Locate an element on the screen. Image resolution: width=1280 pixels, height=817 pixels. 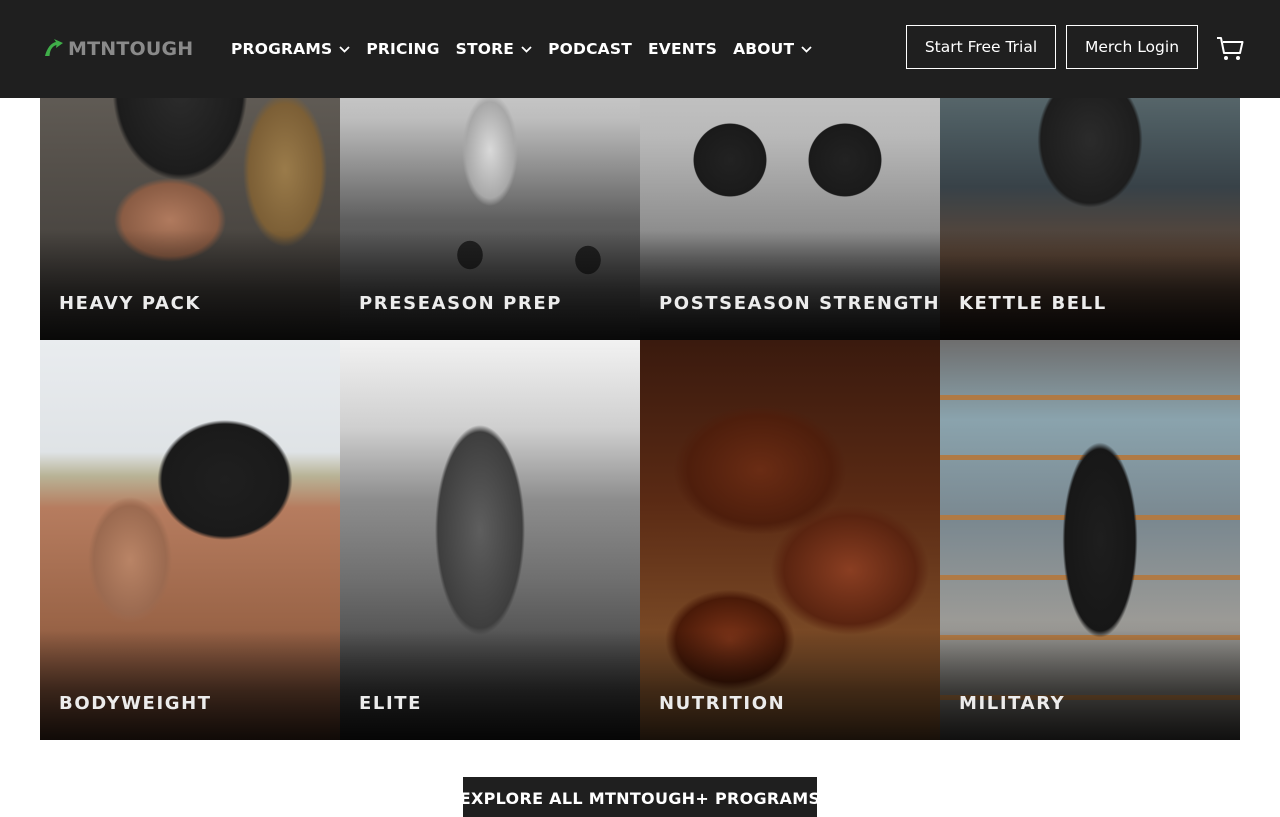
nav-about: ABOUT is located at coordinates (772, 49).